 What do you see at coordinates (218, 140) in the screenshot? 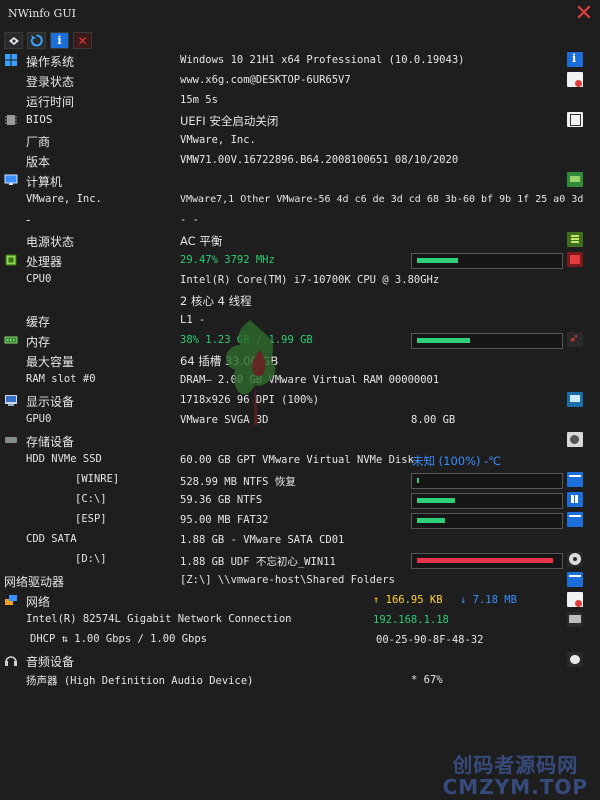
I see `vendor-value: VMware, Inc.` at bounding box center [218, 140].